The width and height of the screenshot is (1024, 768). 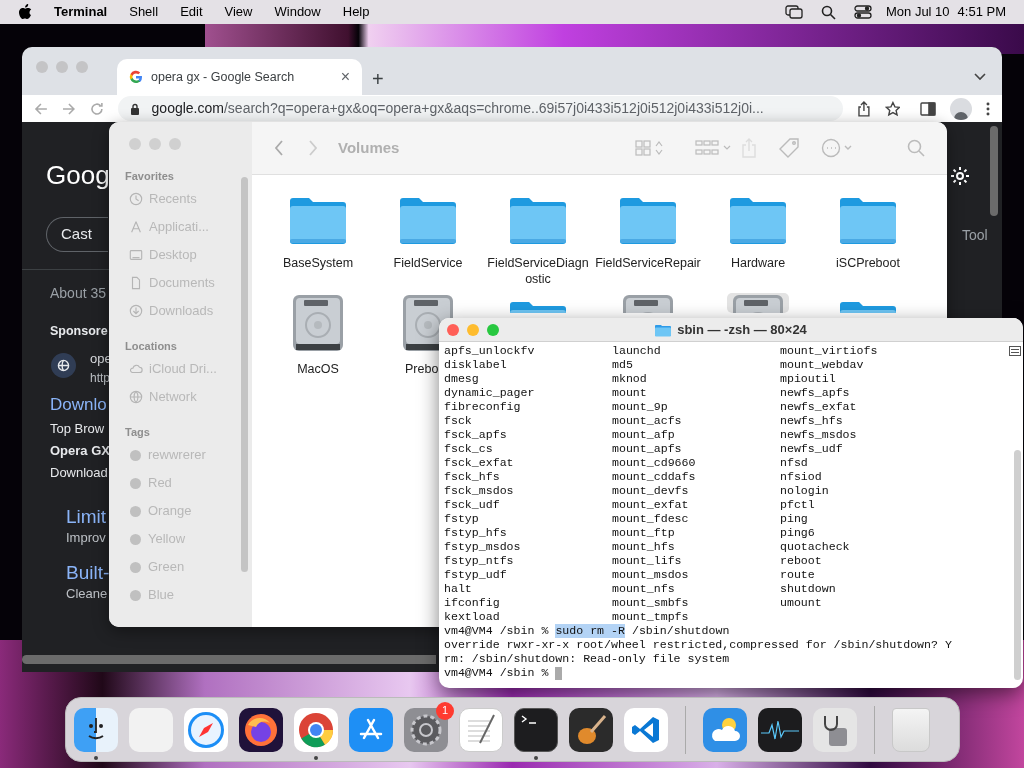 What do you see at coordinates (742, 330) in the screenshot?
I see `window-title: sbin — -zsh — 80×24` at bounding box center [742, 330].